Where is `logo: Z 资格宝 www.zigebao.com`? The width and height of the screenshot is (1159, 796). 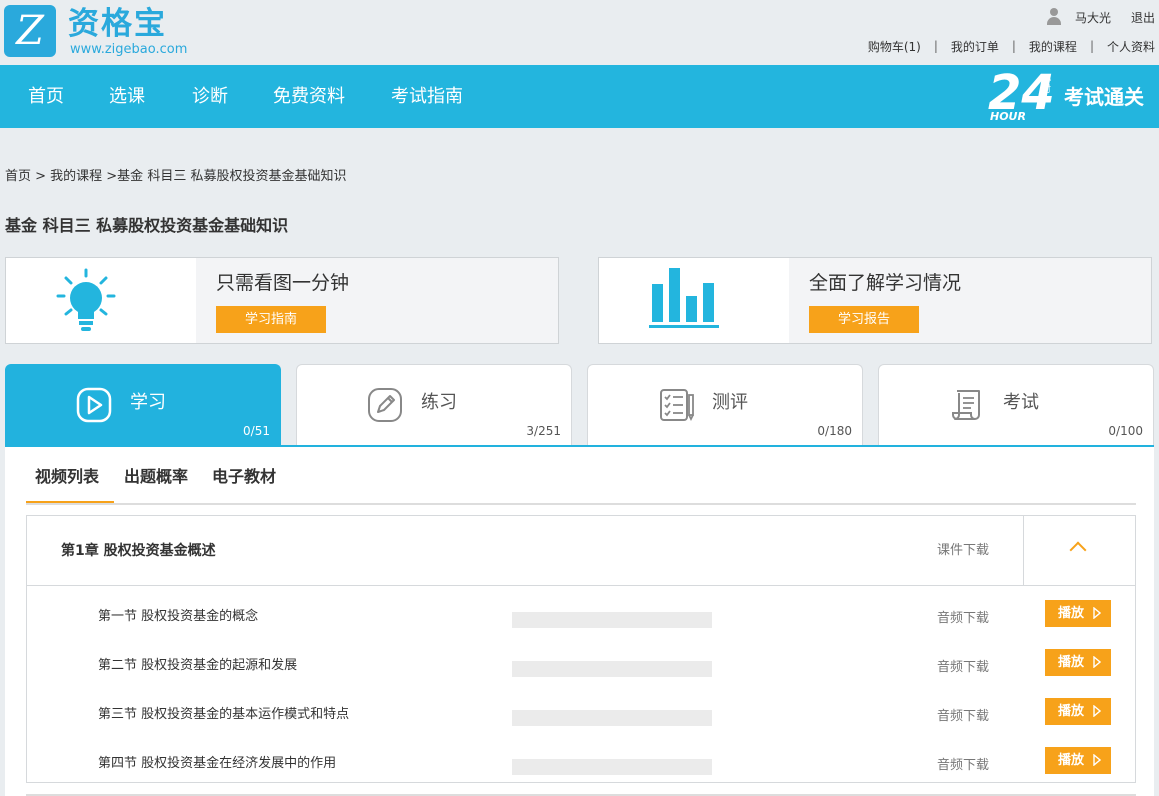 logo: Z 资格宝 www.zigebao.com is located at coordinates (96, 33).